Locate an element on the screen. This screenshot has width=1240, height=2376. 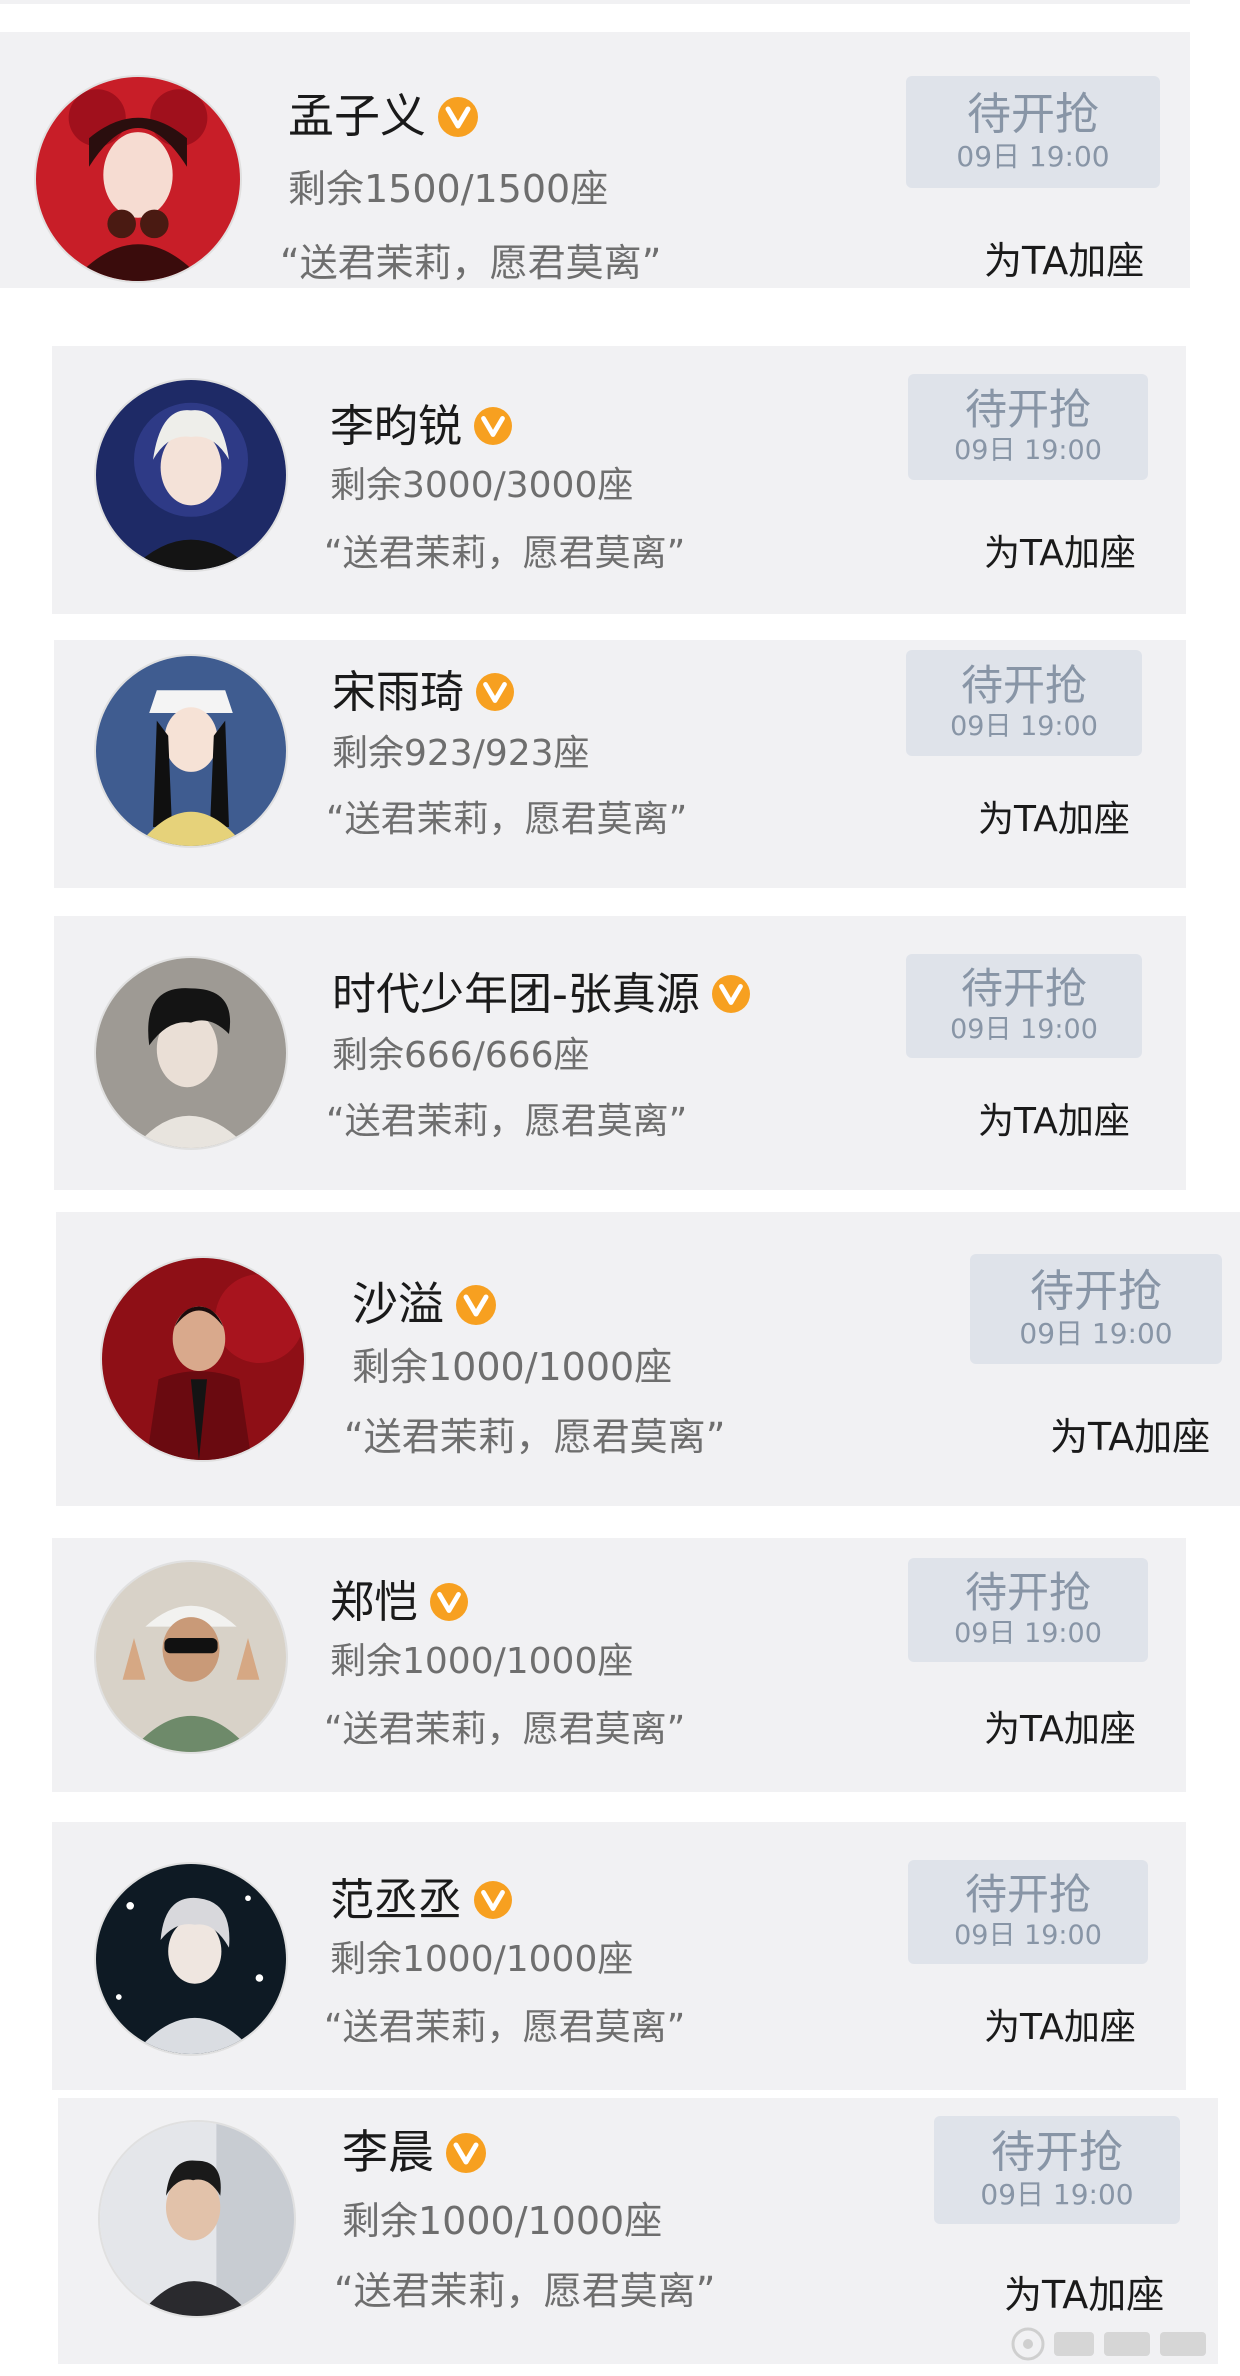
seats-remaining: 剩余923/923座 is located at coordinates (461, 753).